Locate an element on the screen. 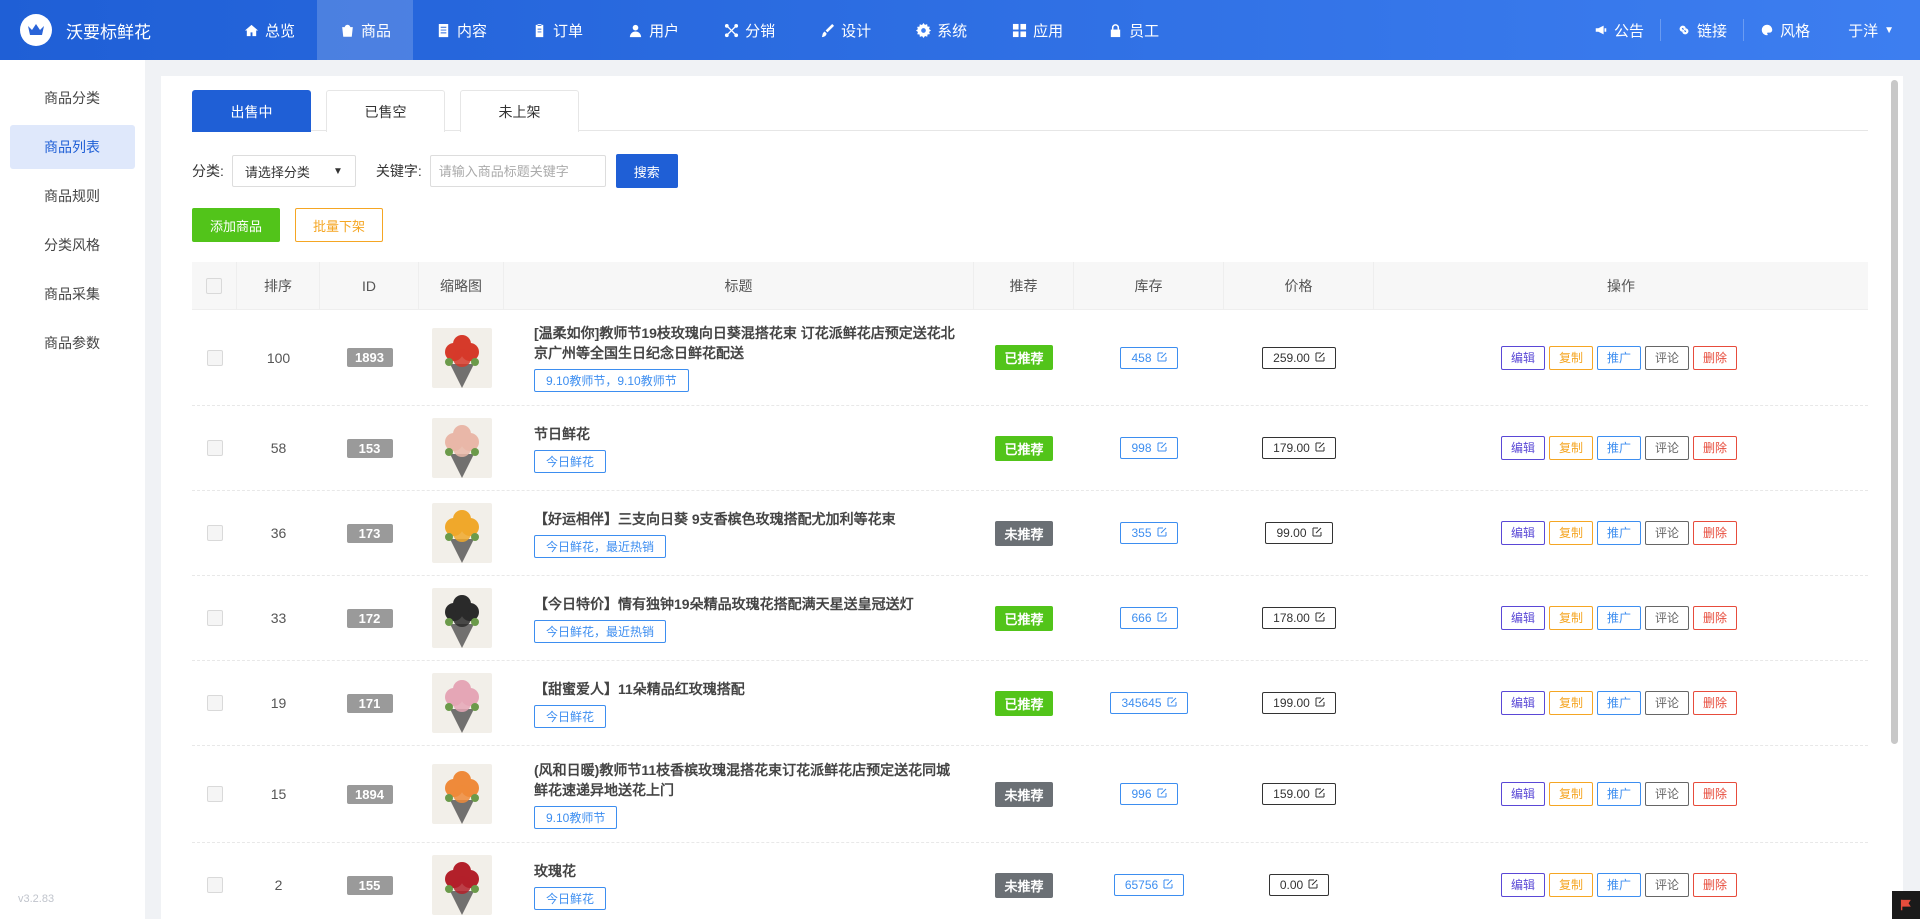 The width and height of the screenshot is (1920, 919). product-tag: 今日鲜花，最近热销 is located at coordinates (600, 631).